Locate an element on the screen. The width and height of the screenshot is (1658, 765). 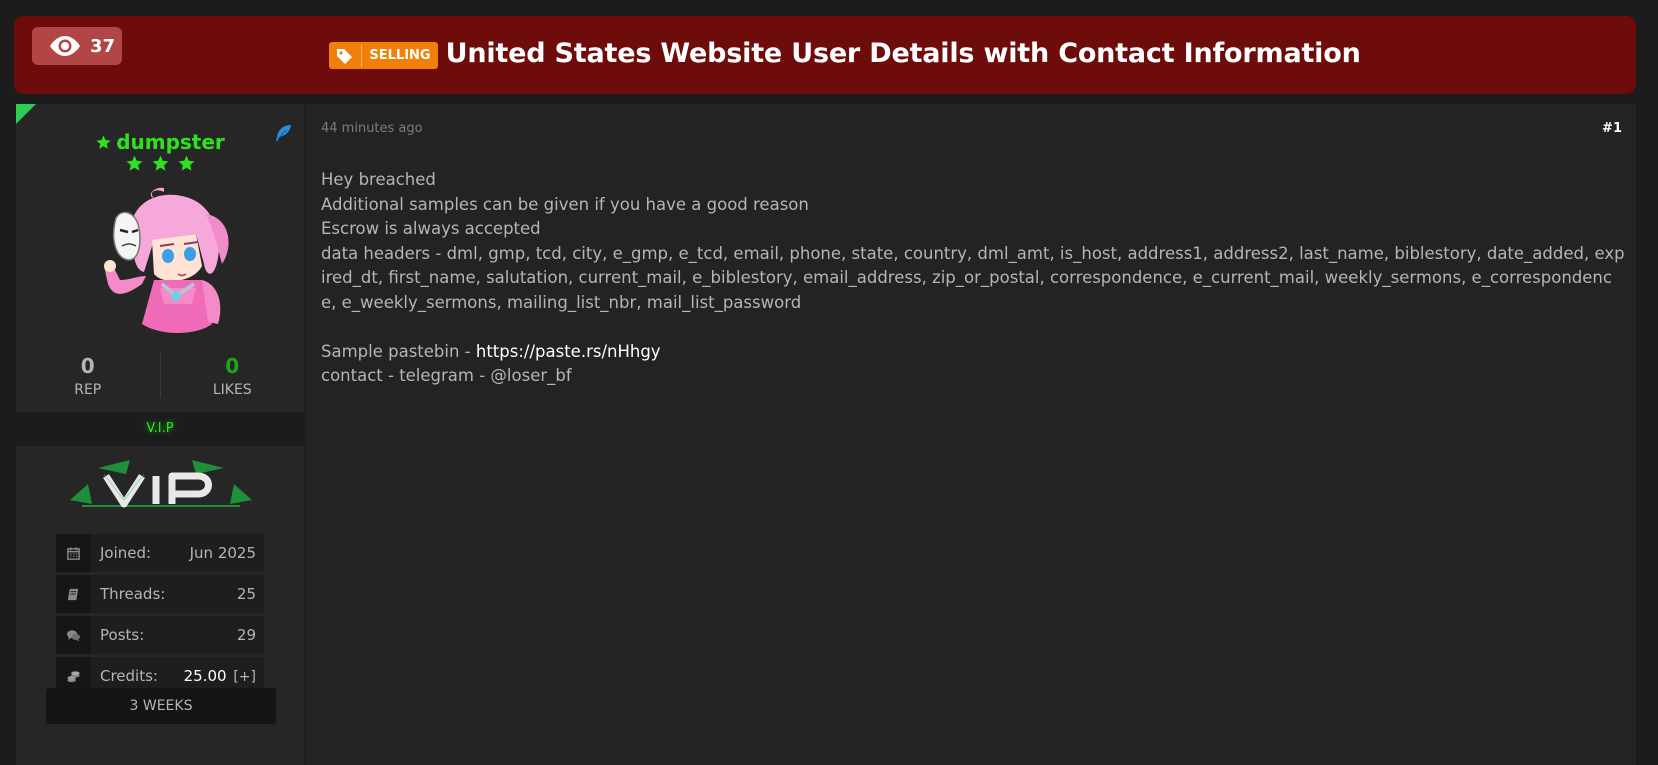
threads-label: Threads: is located at coordinates (133, 594).